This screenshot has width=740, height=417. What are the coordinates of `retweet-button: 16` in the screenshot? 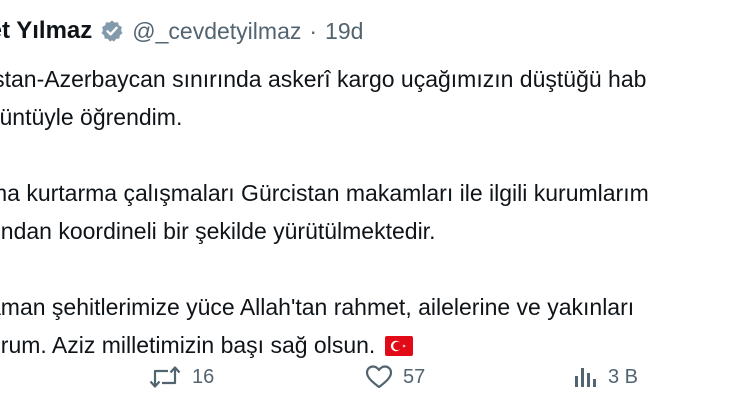 It's located at (181, 377).